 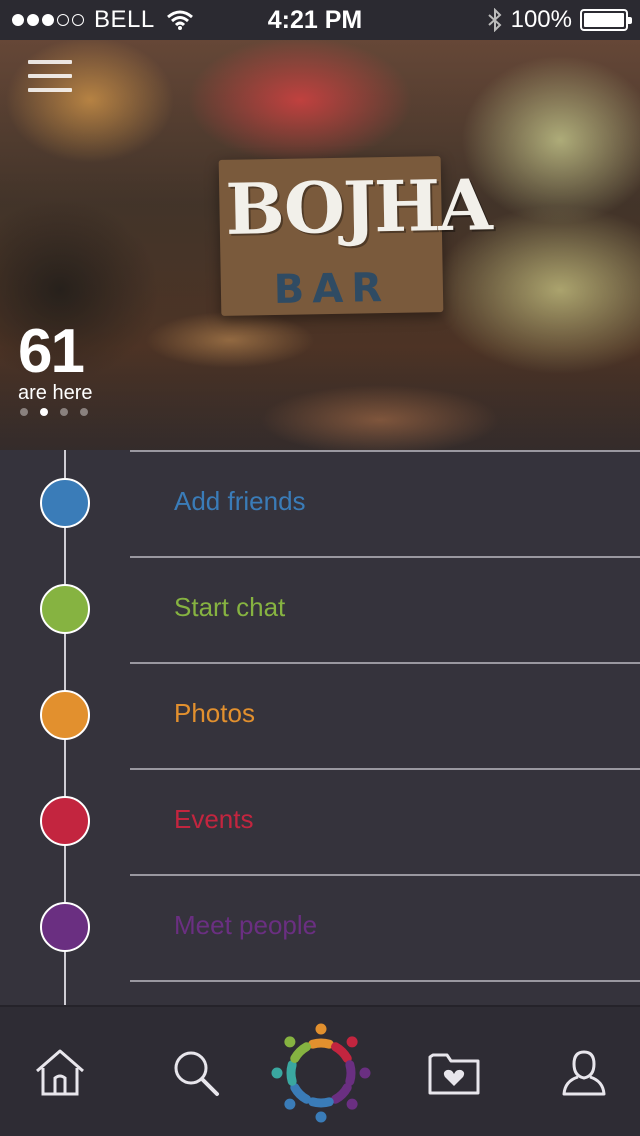 I want to click on status-bar: BELL 4:21 PM 100%, so click(x=320, y=20).